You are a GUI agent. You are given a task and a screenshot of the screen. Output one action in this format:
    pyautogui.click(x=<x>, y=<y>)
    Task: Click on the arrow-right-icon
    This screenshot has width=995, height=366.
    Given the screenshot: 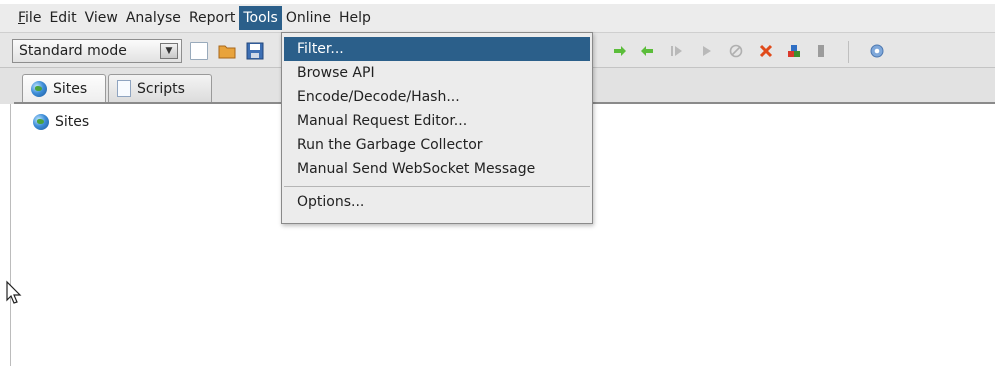 What is the action you would take?
    pyautogui.click(x=620, y=51)
    